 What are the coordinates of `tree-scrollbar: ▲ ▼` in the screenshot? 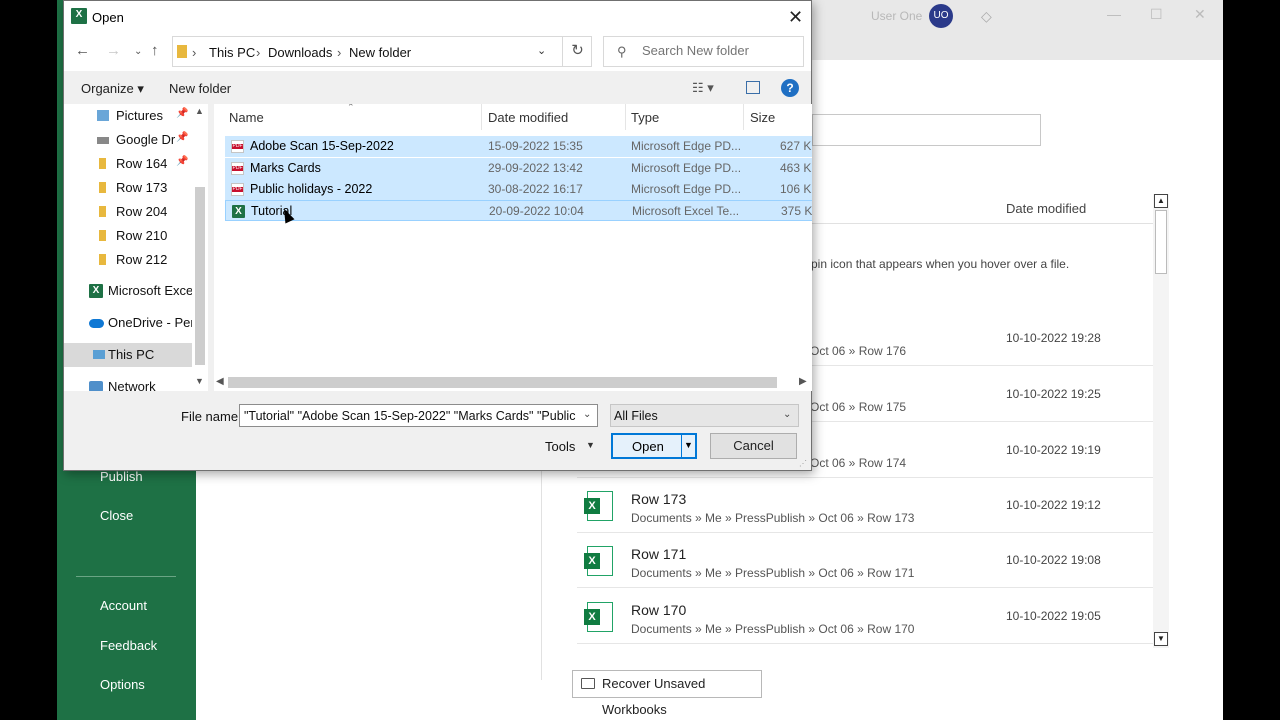 It's located at (200, 247).